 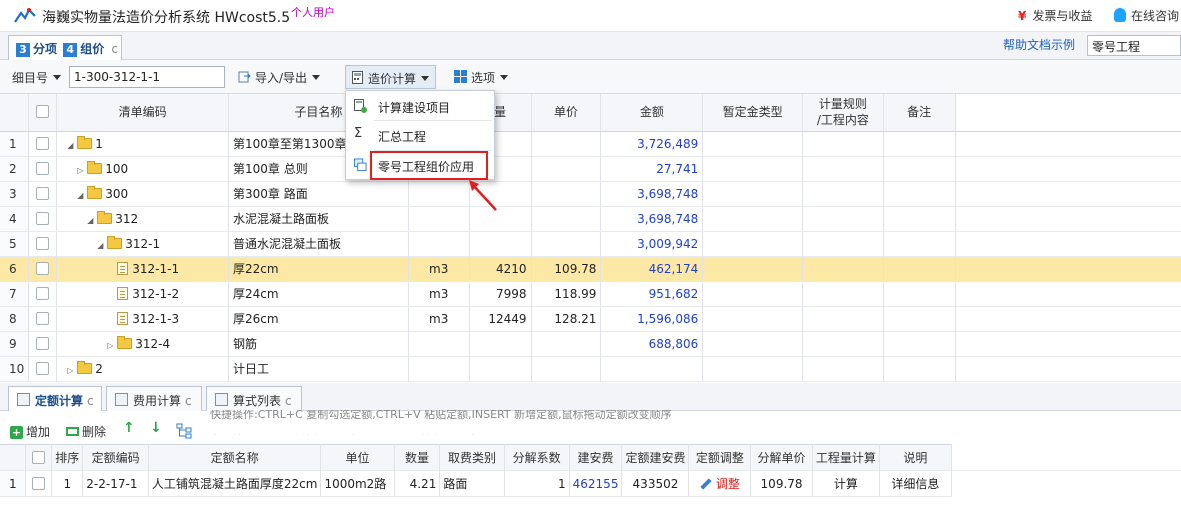 What do you see at coordinates (919, 113) in the screenshot?
I see `header-remark: 备注` at bounding box center [919, 113].